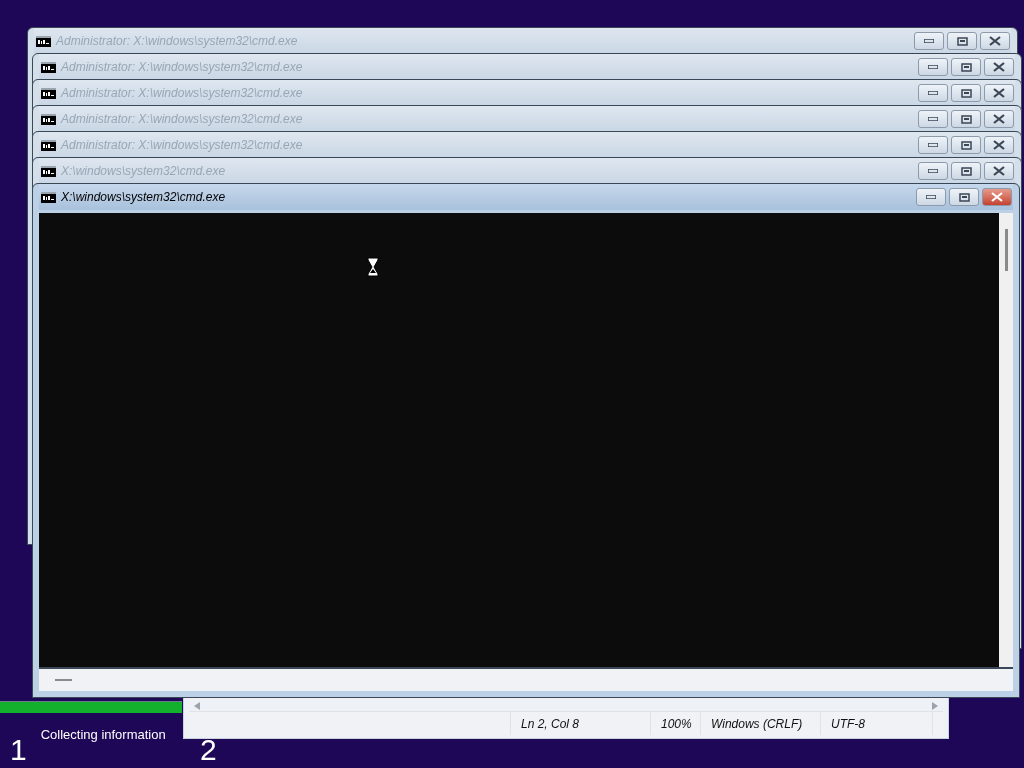  What do you see at coordinates (1006, 440) in the screenshot?
I see `vertical-scrollbar` at bounding box center [1006, 440].